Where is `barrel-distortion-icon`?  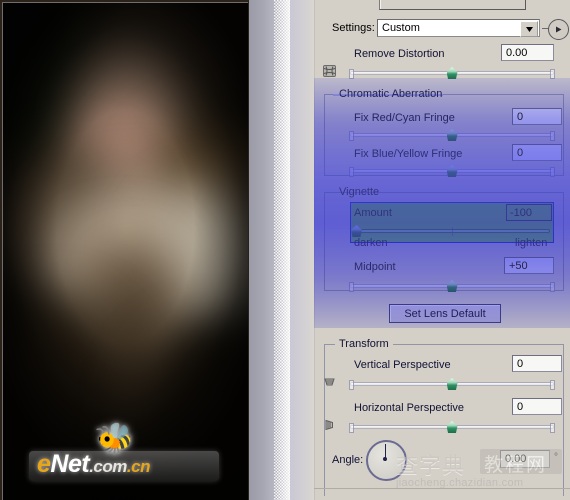 barrel-distortion-icon is located at coordinates (329, 71).